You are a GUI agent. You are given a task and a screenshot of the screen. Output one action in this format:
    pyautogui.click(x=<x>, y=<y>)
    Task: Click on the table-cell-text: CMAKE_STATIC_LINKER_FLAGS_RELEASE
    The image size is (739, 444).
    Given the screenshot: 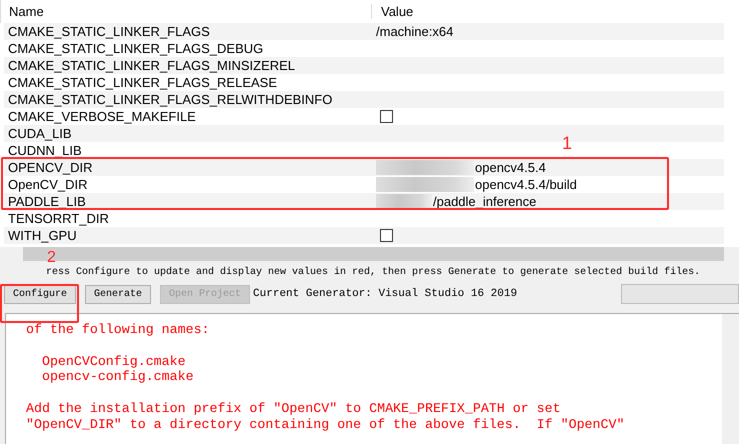 What is the action you would take?
    pyautogui.click(x=142, y=82)
    